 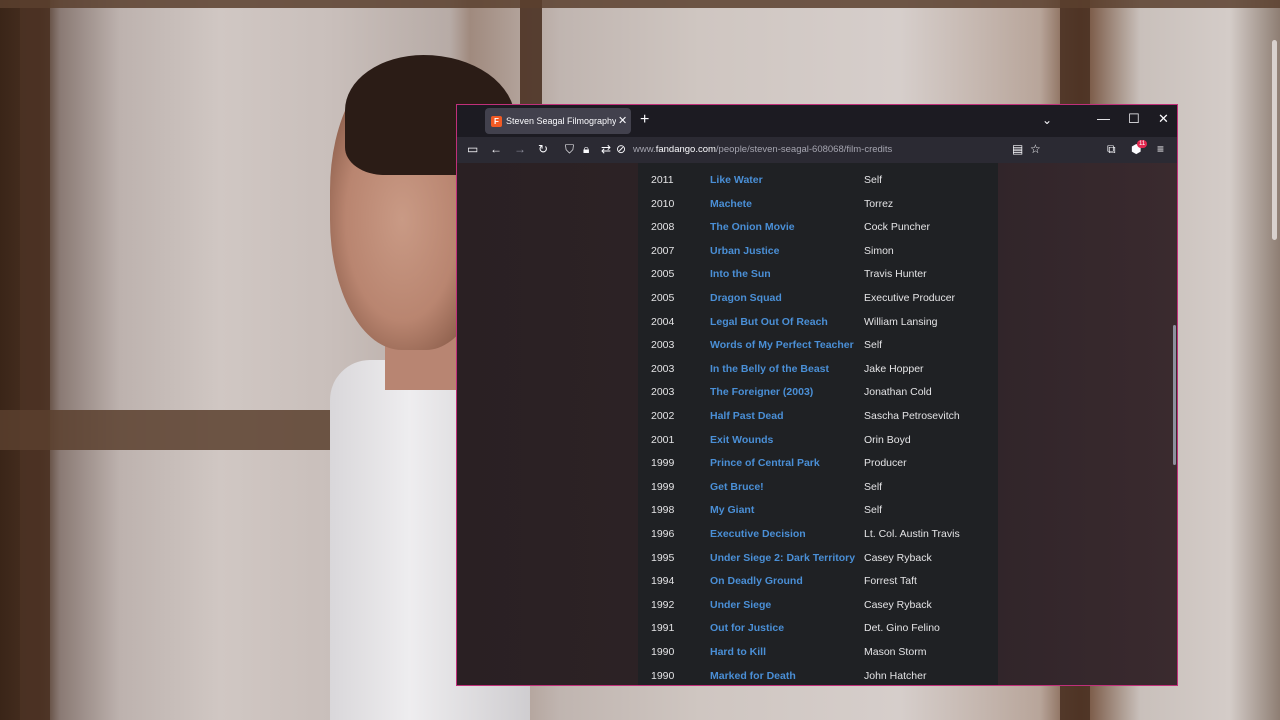 I want to click on chevron-down-icon: ⌄, so click(x=1047, y=120).